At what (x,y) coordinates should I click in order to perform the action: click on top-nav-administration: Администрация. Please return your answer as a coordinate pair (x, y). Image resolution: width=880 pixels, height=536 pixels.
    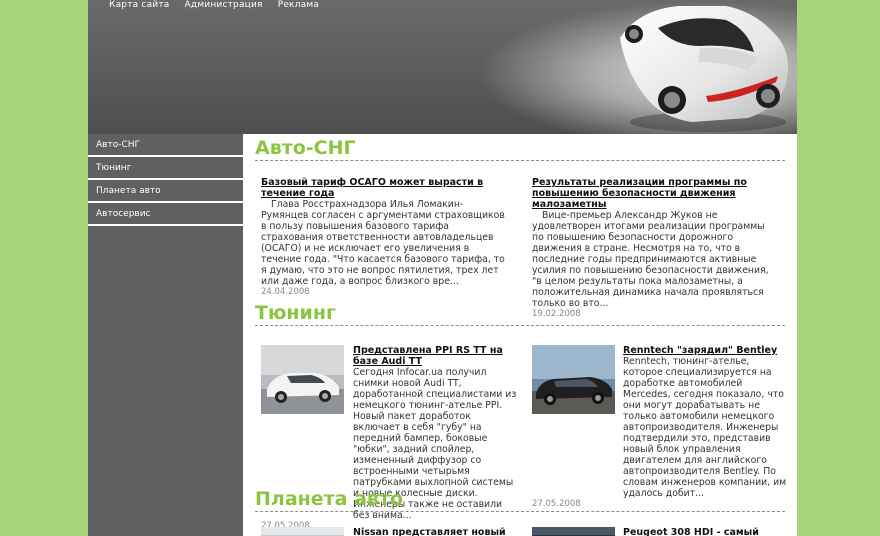
    Looking at the image, I should click on (224, 6).